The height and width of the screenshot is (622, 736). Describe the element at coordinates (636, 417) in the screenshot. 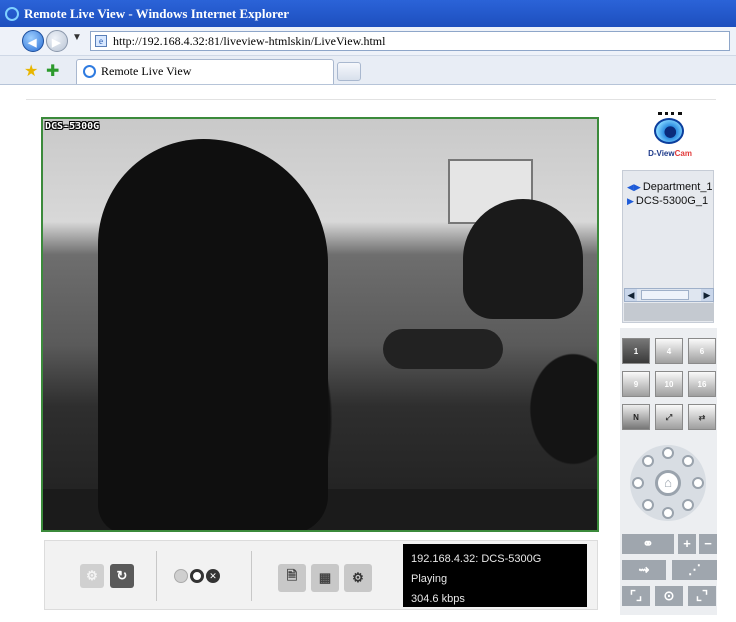

I see `layout-n-button: N` at that location.